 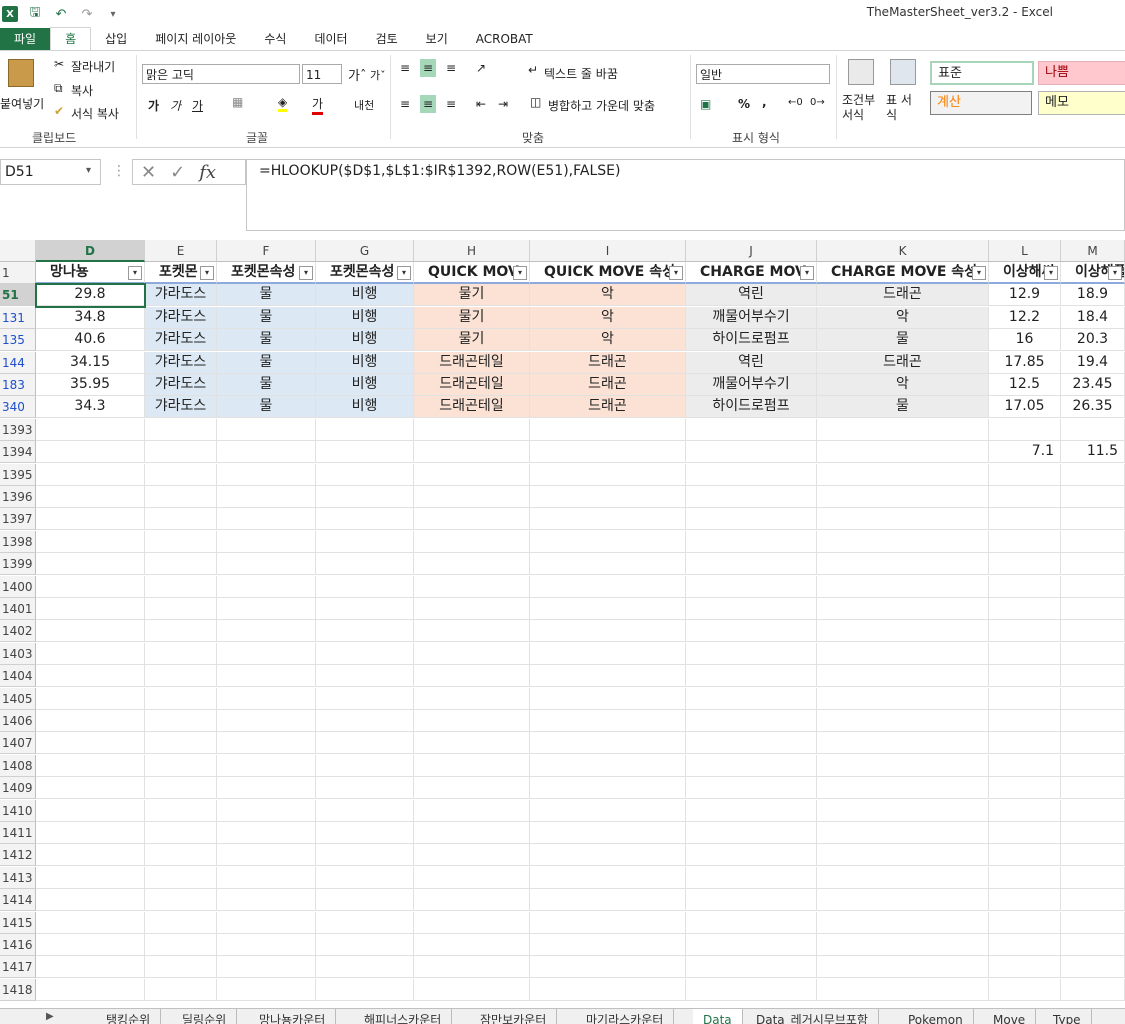 What do you see at coordinates (82, 90) in the screenshot?
I see `copy-button: 복사` at bounding box center [82, 90].